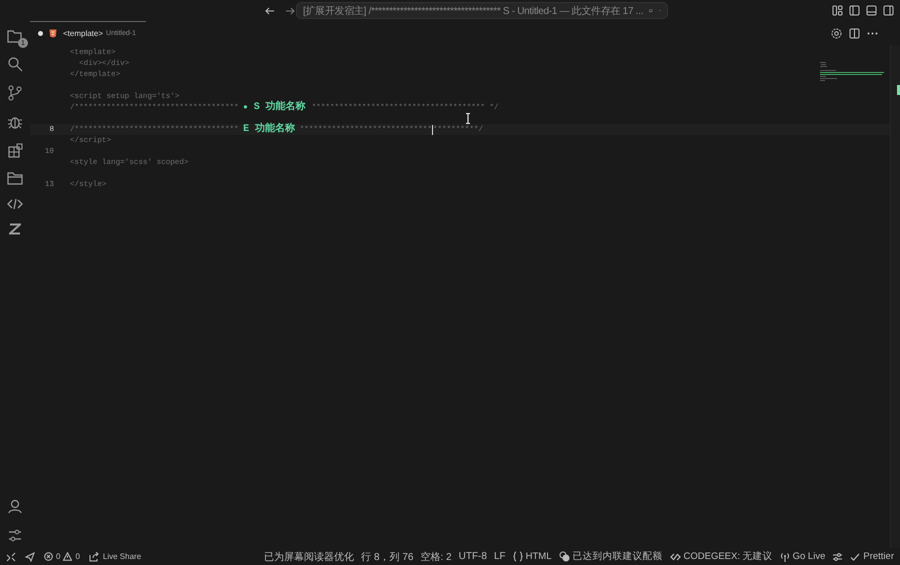 This screenshot has height=565, width=900. What do you see at coordinates (888, 10) in the screenshot?
I see `secondary-sidebar-icon` at bounding box center [888, 10].